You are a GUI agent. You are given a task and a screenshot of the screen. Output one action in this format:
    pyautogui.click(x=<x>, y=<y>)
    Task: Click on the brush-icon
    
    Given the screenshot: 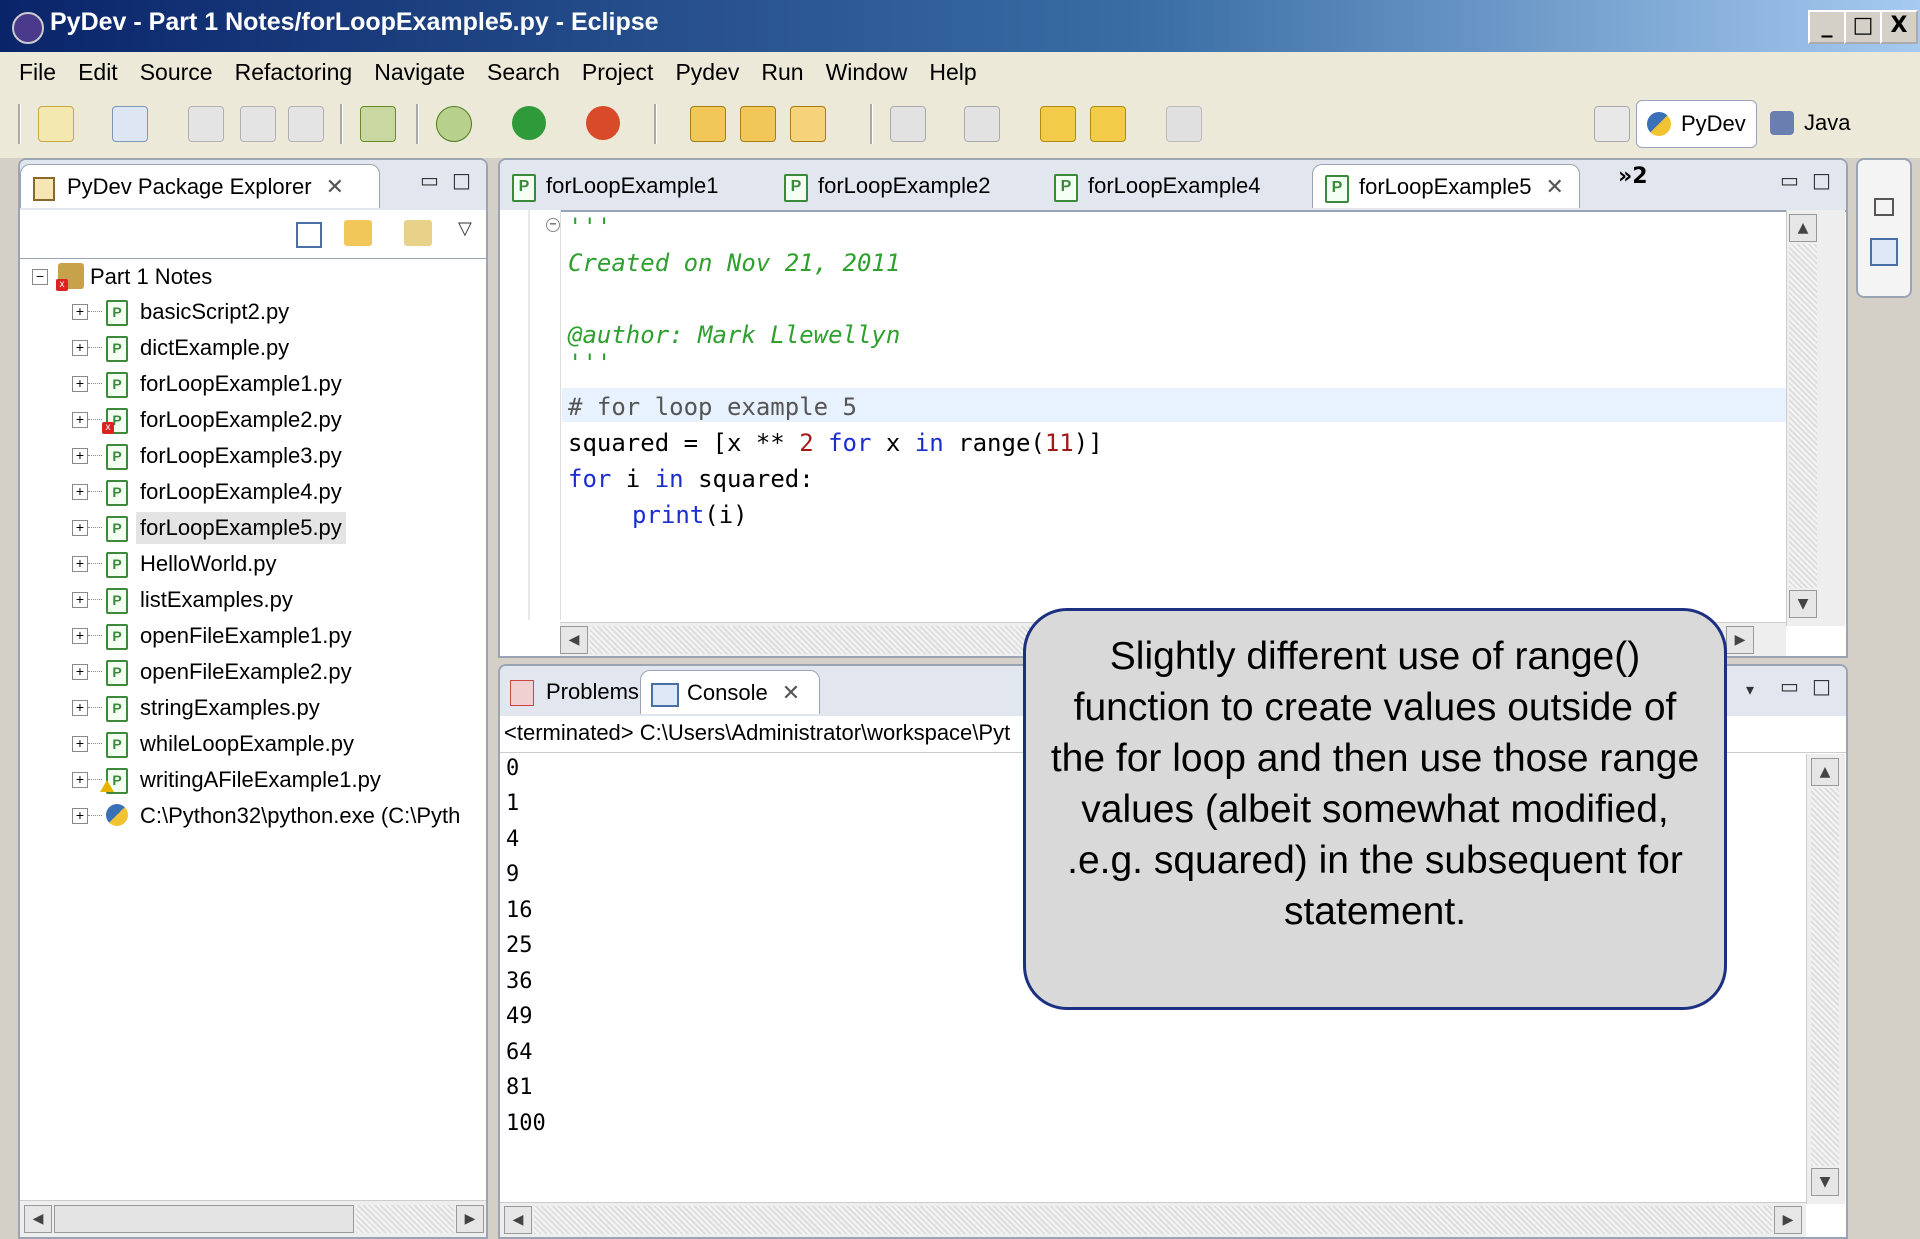 What is the action you would take?
    pyautogui.click(x=808, y=124)
    